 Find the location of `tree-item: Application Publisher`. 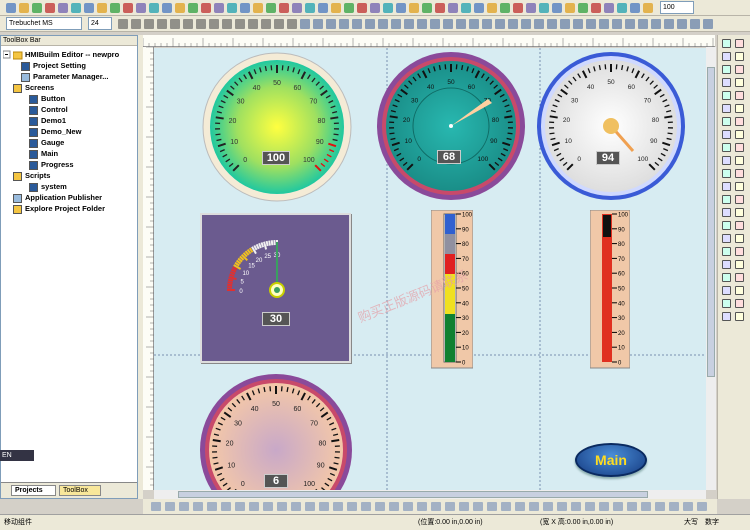

tree-item: Application Publisher is located at coordinates (63, 197).